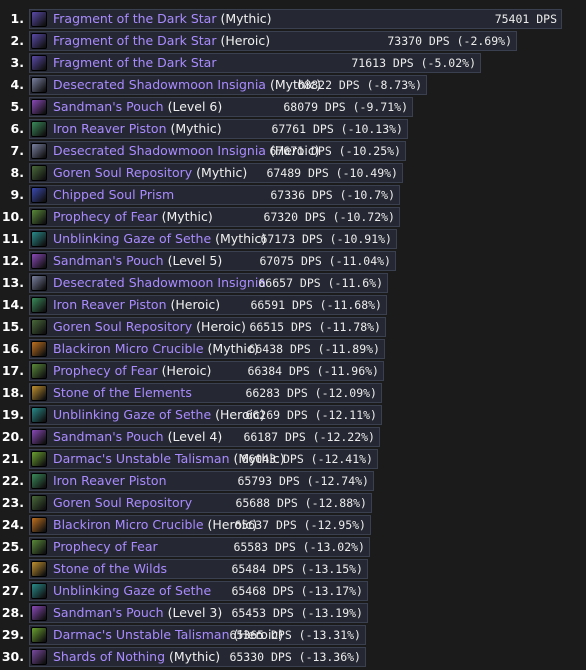 This screenshot has width=586, height=670. I want to click on item-label: Goren Soul Repository (Heroic), so click(149, 327).